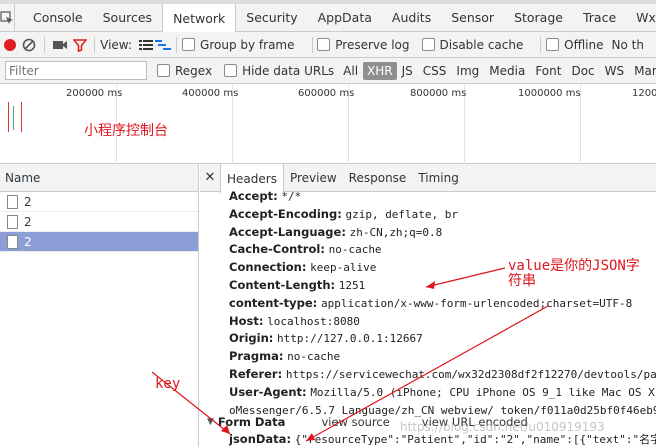  Describe the element at coordinates (502, 427) in the screenshot. I see `watermark: https://blog.csdn.net/u010919193` at that location.